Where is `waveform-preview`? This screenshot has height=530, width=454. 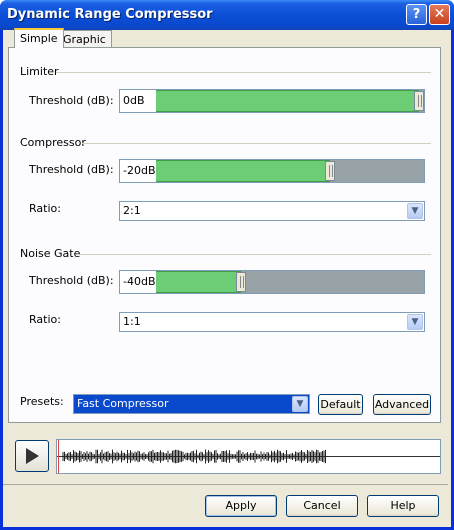 waveform-preview is located at coordinates (248, 456).